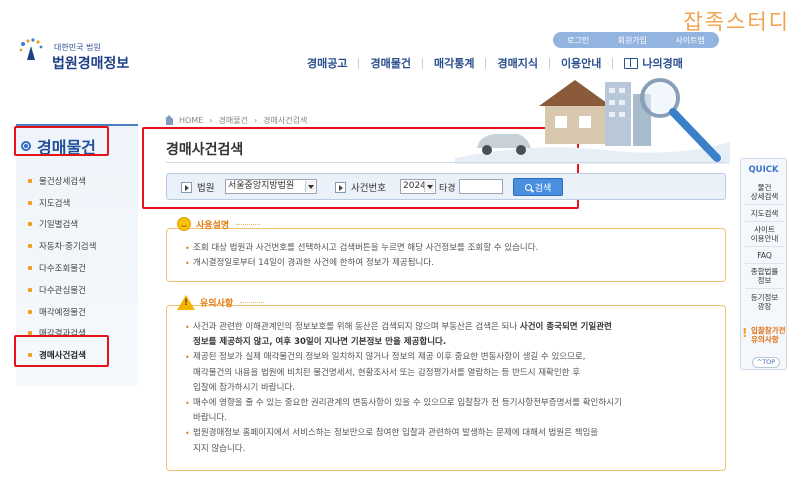 Image resolution: width=800 pixels, height=479 pixels. I want to click on court-label: 법원, so click(197, 187).